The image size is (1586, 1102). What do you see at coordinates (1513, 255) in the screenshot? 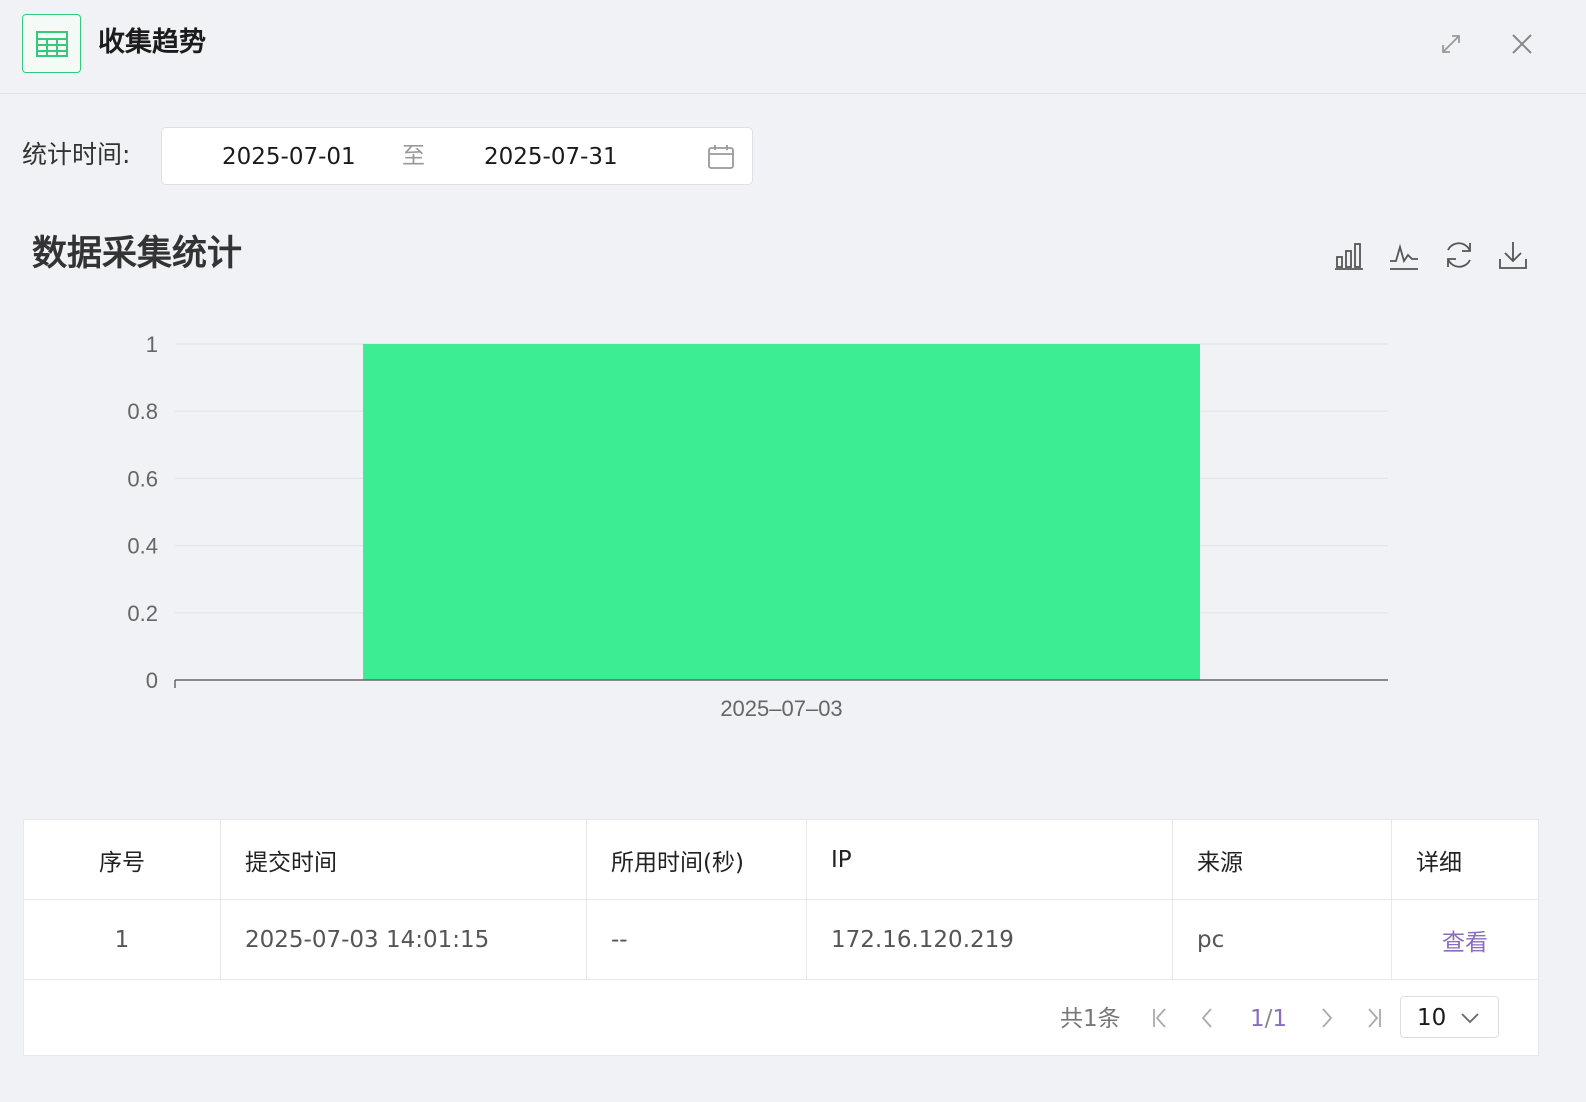
I see `download-icon` at bounding box center [1513, 255].